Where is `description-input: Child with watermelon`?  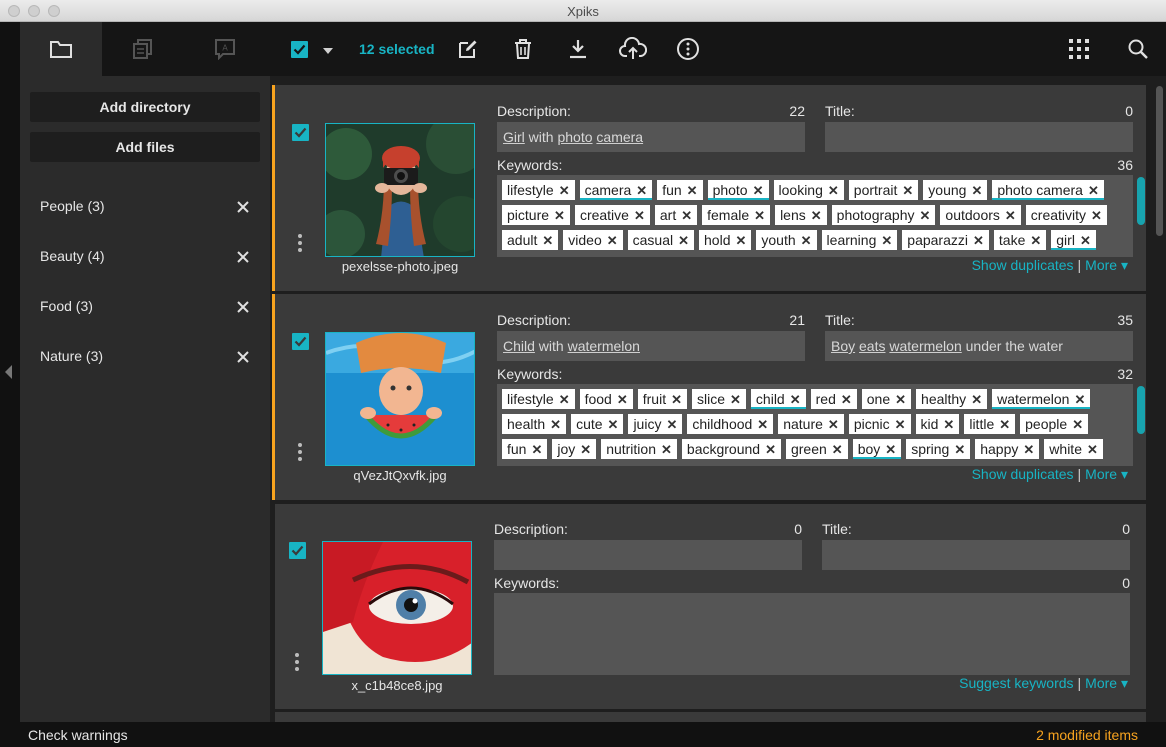
description-input: Child with watermelon is located at coordinates (651, 346).